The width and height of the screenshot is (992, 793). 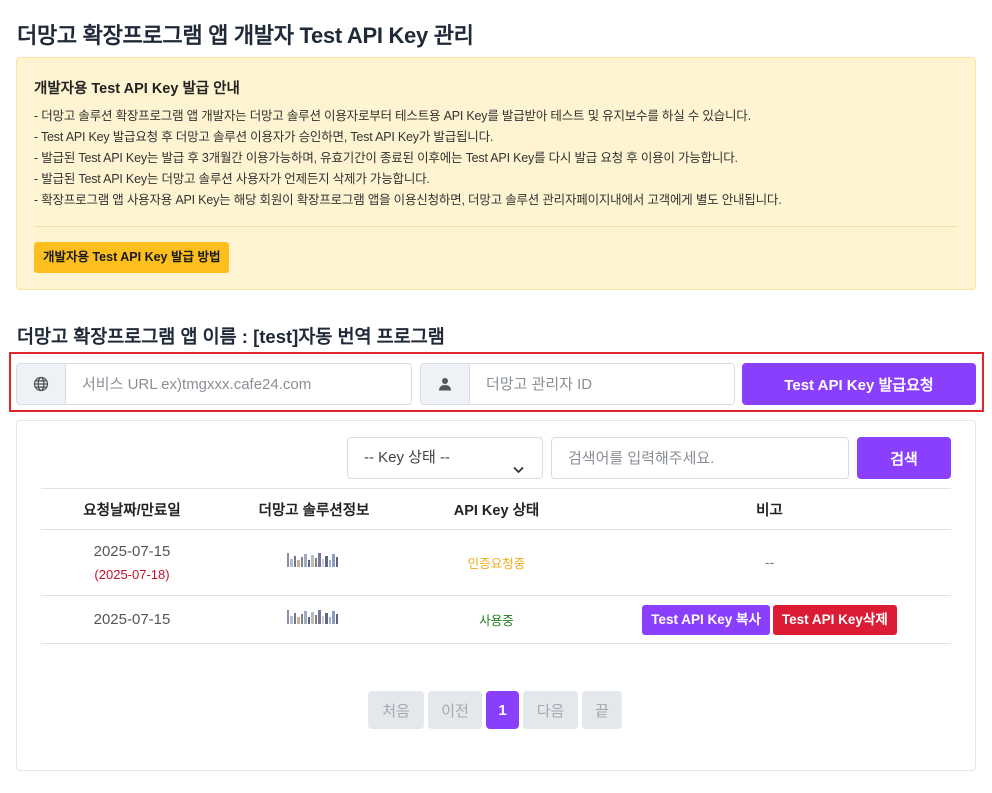 I want to click on service-url-input, so click(x=238, y=384).